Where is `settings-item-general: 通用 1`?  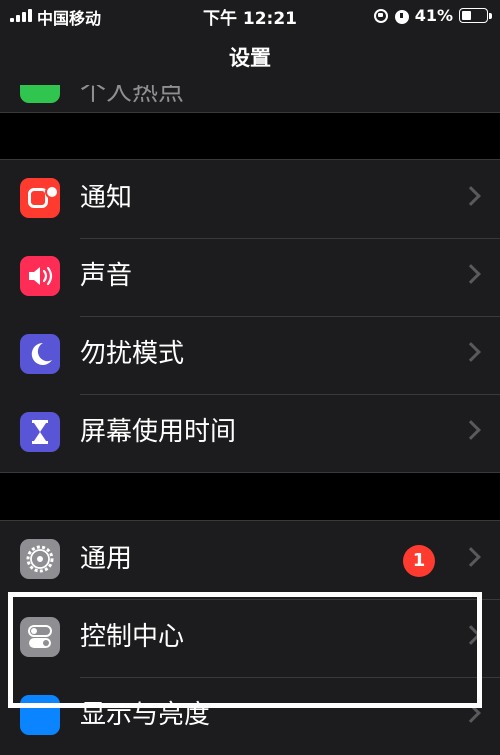 settings-item-general: 通用 1 is located at coordinates (250, 560).